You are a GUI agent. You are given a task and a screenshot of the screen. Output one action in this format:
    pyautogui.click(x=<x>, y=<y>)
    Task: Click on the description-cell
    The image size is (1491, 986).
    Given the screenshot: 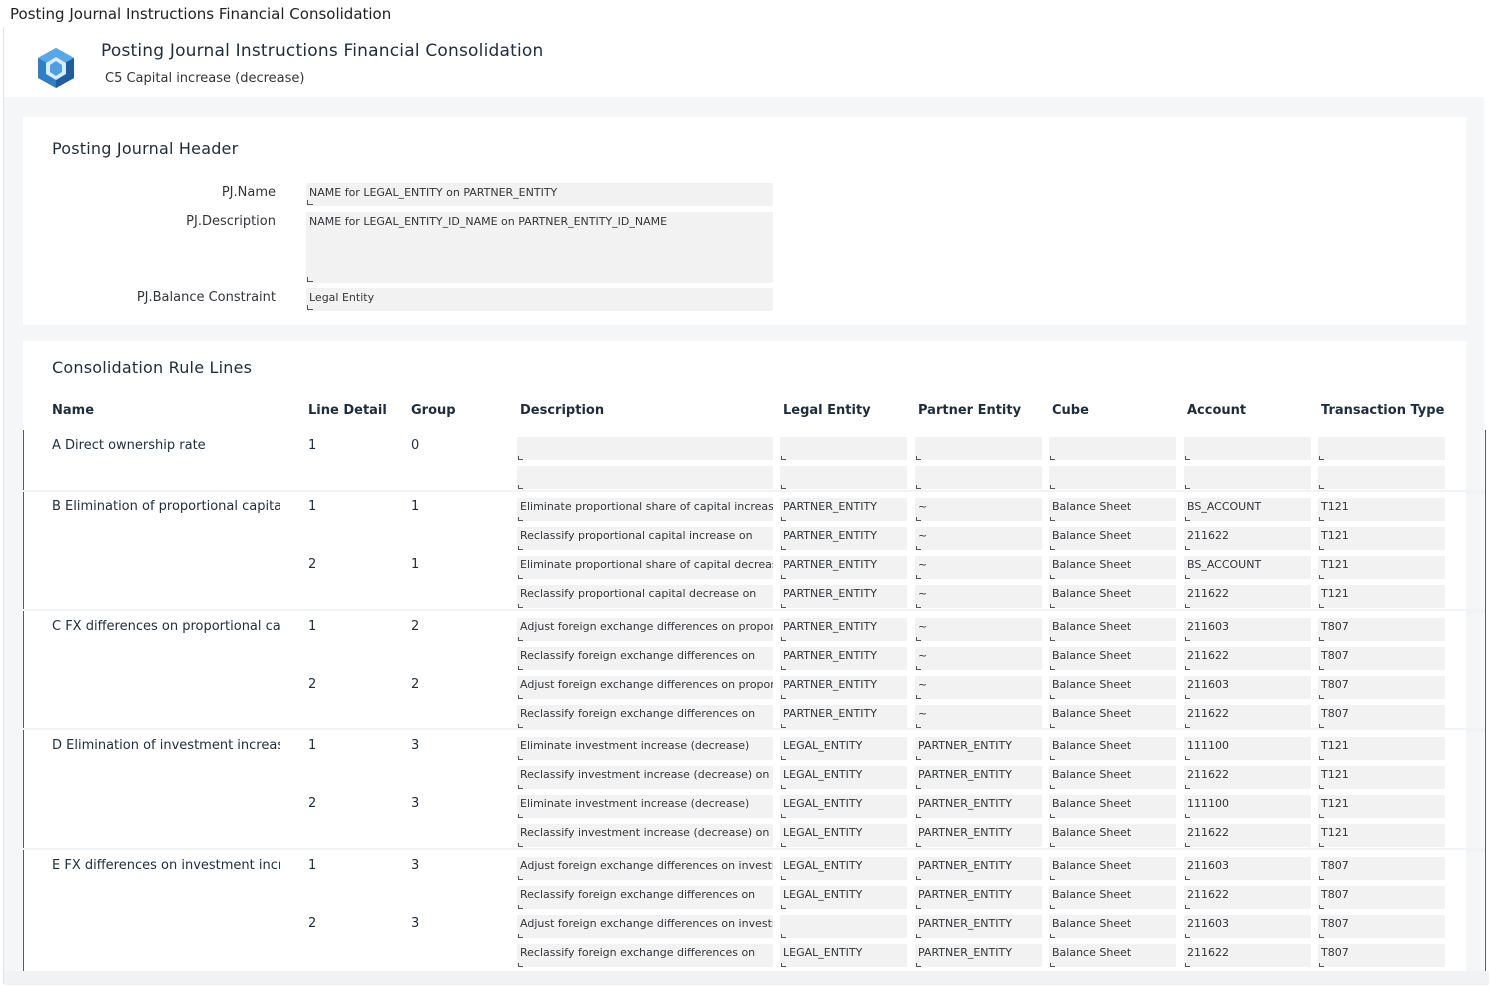 What is the action you would take?
    pyautogui.click(x=645, y=448)
    